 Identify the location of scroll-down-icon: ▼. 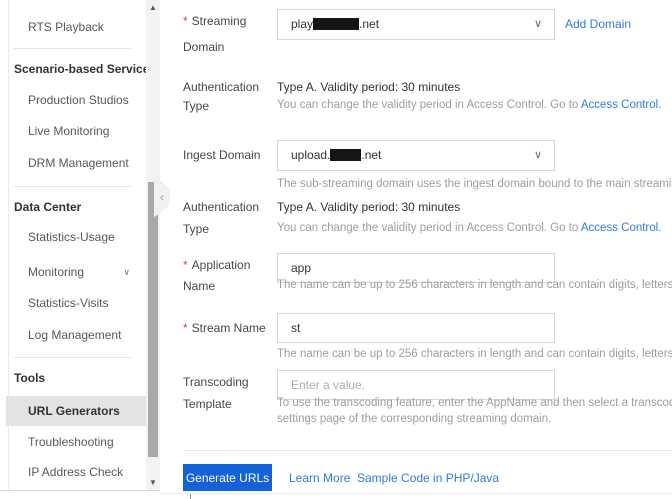
(153, 483).